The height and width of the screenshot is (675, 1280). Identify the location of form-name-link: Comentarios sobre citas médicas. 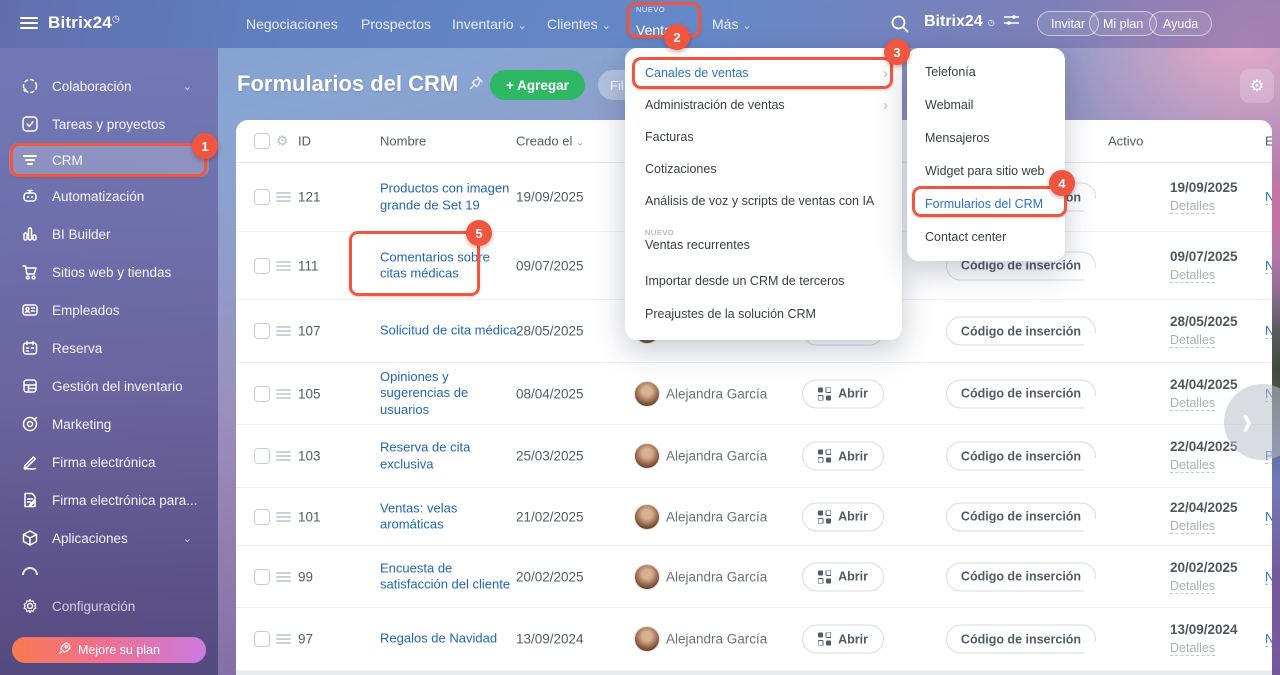
(448, 265).